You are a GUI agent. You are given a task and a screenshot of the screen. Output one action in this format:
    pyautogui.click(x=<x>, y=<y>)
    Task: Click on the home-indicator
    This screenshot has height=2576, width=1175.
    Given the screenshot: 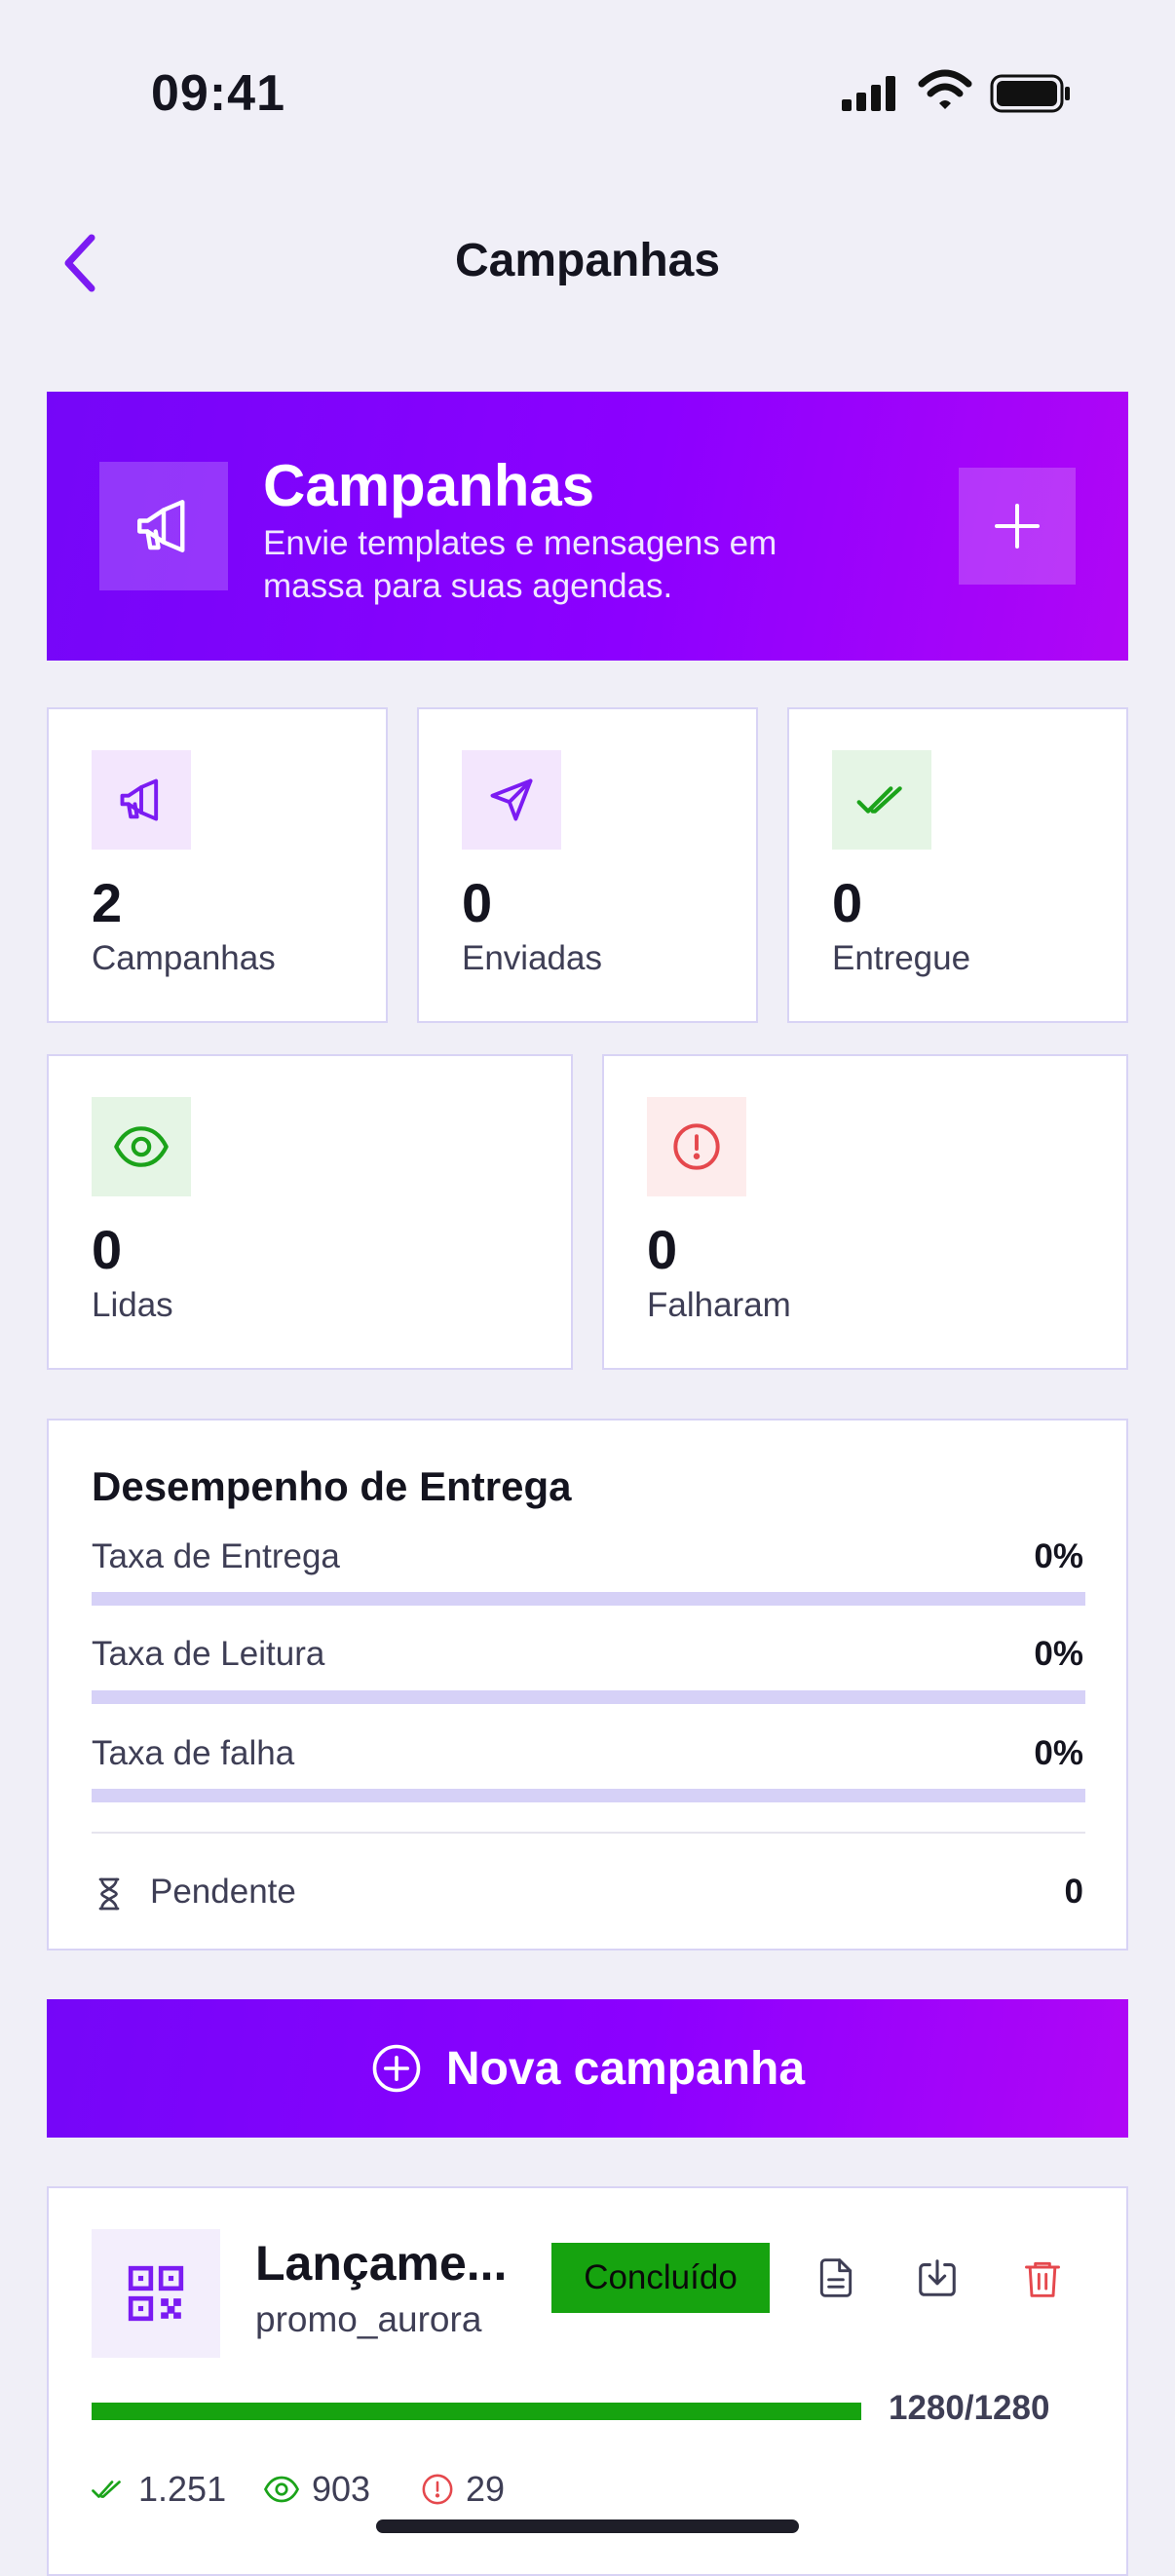 What is the action you would take?
    pyautogui.click(x=587, y=2526)
    